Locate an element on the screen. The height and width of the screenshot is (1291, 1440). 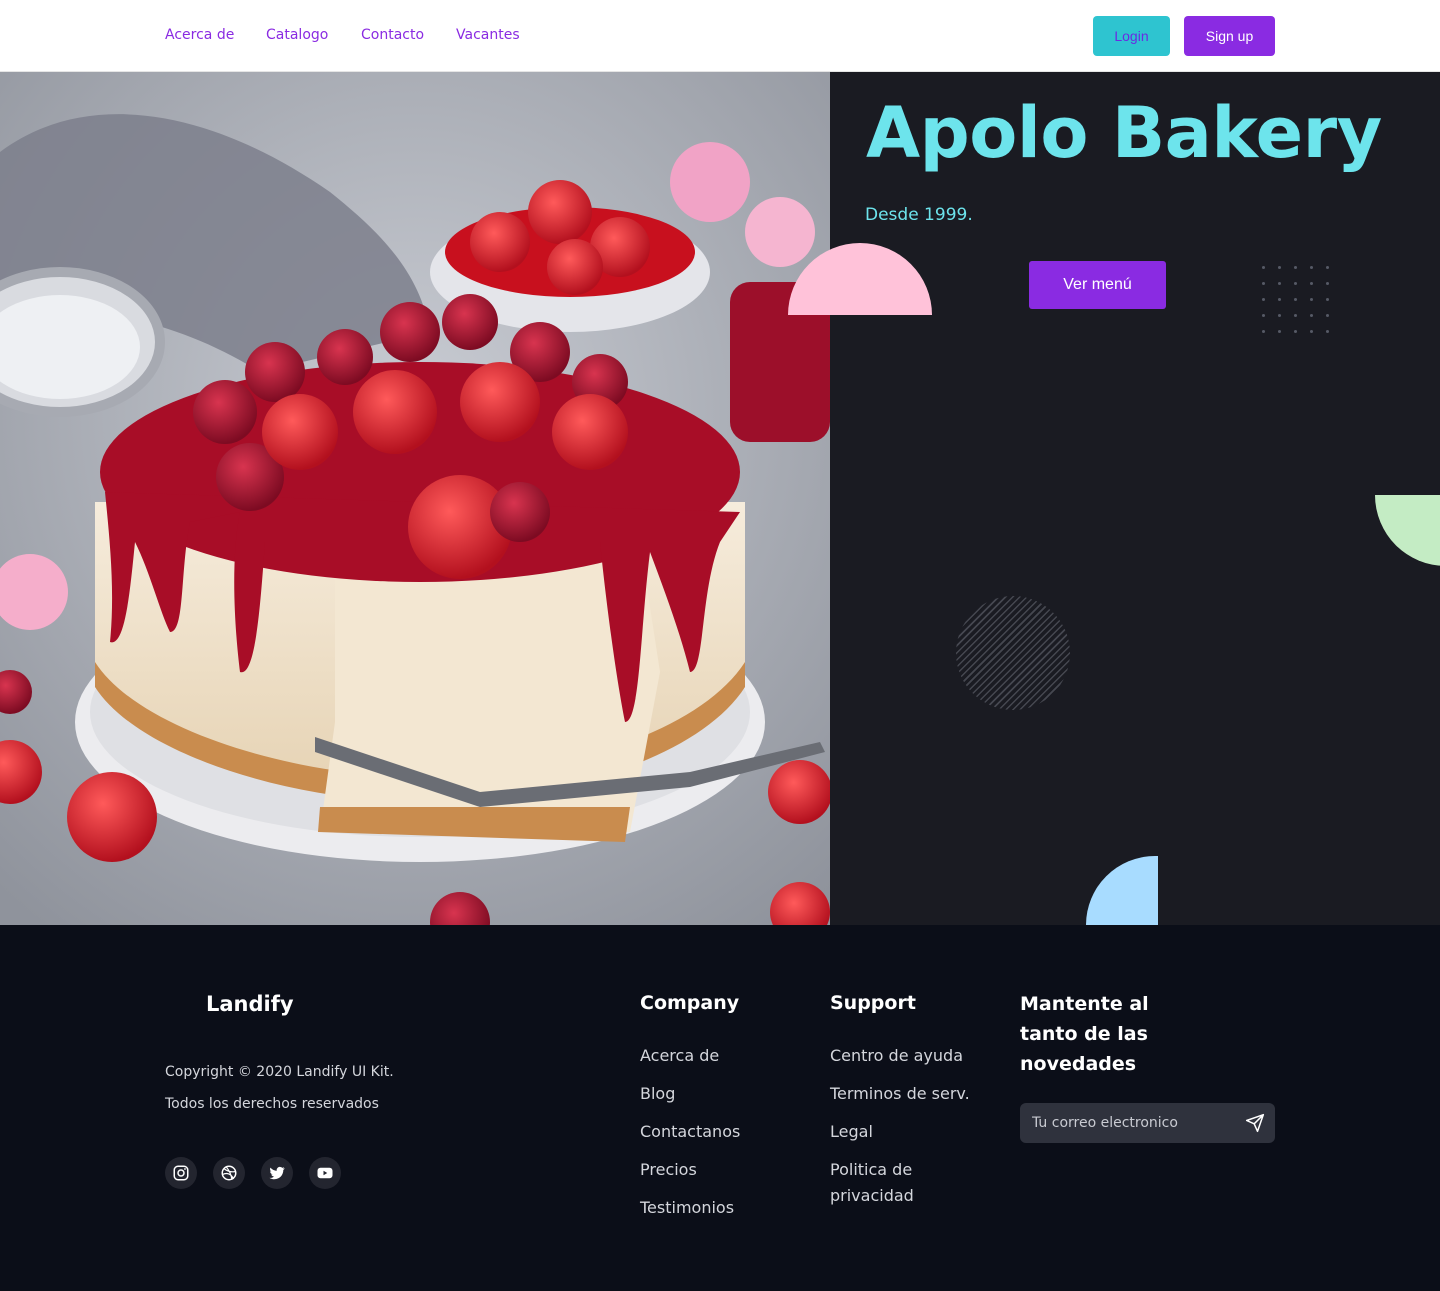
twitter-icon is located at coordinates (277, 1173).